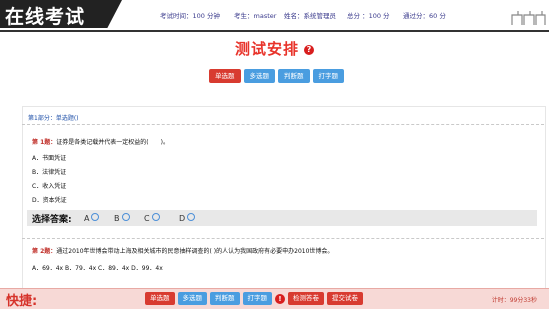  What do you see at coordinates (22, 301) in the screenshot?
I see `shortcut-label: 快捷:` at bounding box center [22, 301].